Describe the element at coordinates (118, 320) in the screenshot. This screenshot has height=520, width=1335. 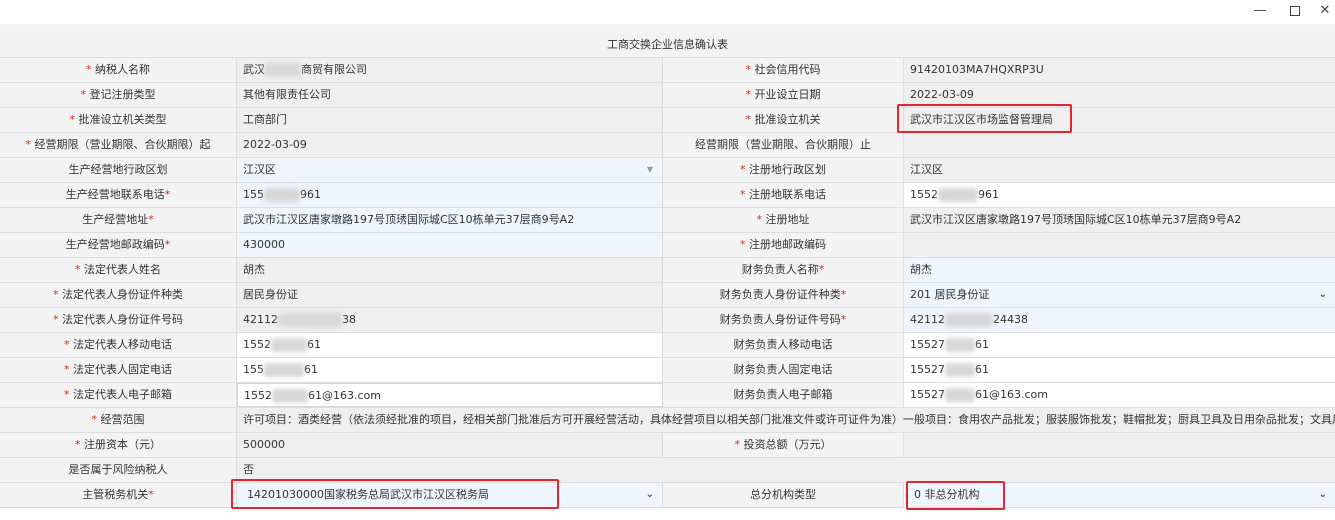
I see `label-legal-id-no: * 法定代表人身份证件号码` at that location.